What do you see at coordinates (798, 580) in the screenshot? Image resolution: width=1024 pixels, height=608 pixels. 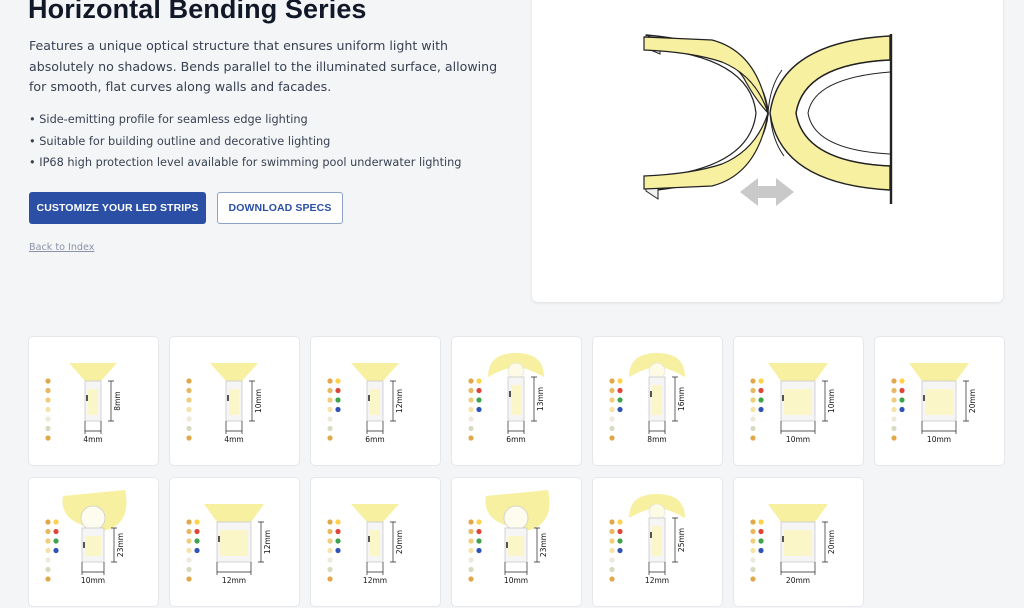 I see `width-dimension-label: 20mm` at bounding box center [798, 580].